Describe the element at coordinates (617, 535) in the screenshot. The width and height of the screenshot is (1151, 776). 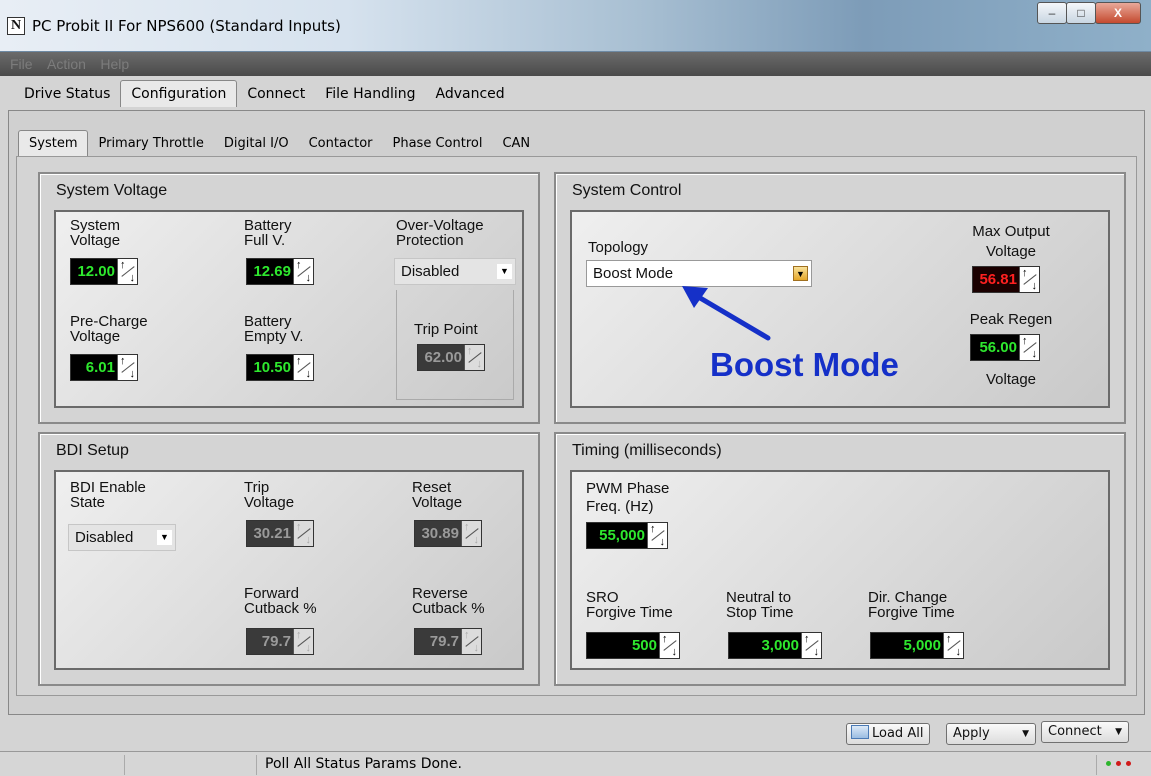
I see `pwm-freq-value: 55,000` at that location.